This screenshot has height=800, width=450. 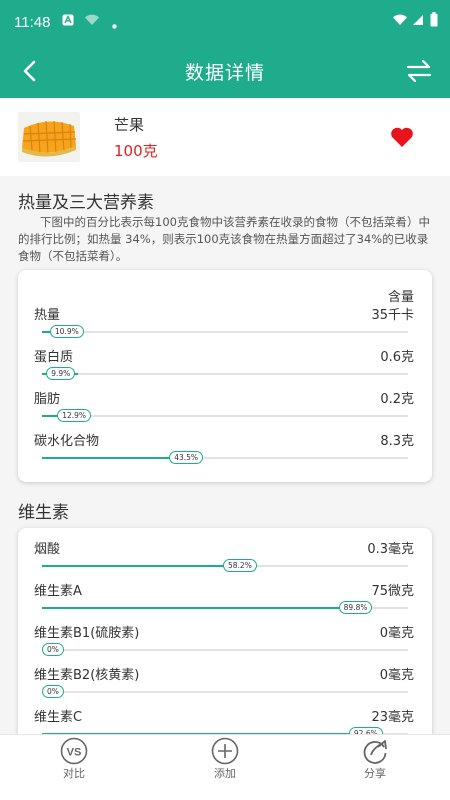 What do you see at coordinates (400, 21) in the screenshot?
I see `wifi-signal-icon` at bounding box center [400, 21].